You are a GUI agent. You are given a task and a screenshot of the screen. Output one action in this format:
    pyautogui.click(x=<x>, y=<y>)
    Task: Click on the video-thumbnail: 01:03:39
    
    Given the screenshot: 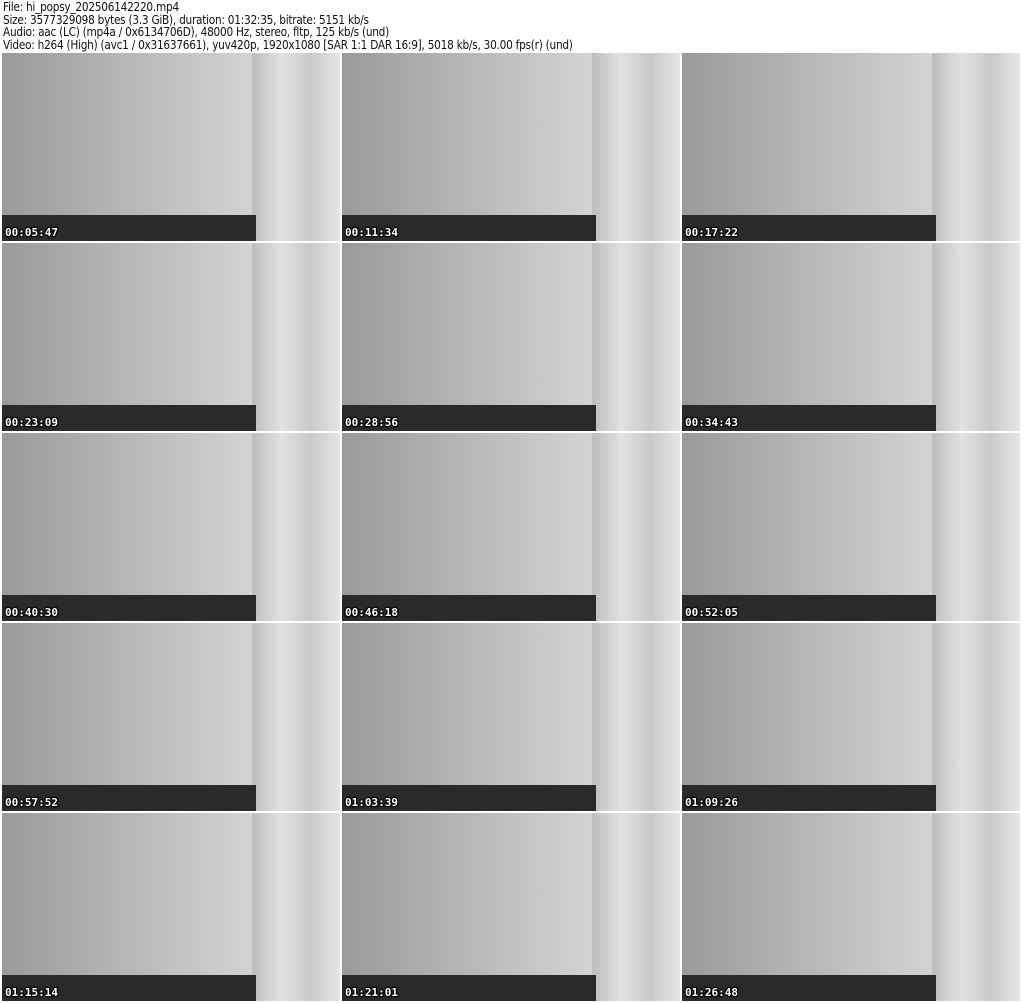 What is the action you would take?
    pyautogui.click(x=511, y=717)
    